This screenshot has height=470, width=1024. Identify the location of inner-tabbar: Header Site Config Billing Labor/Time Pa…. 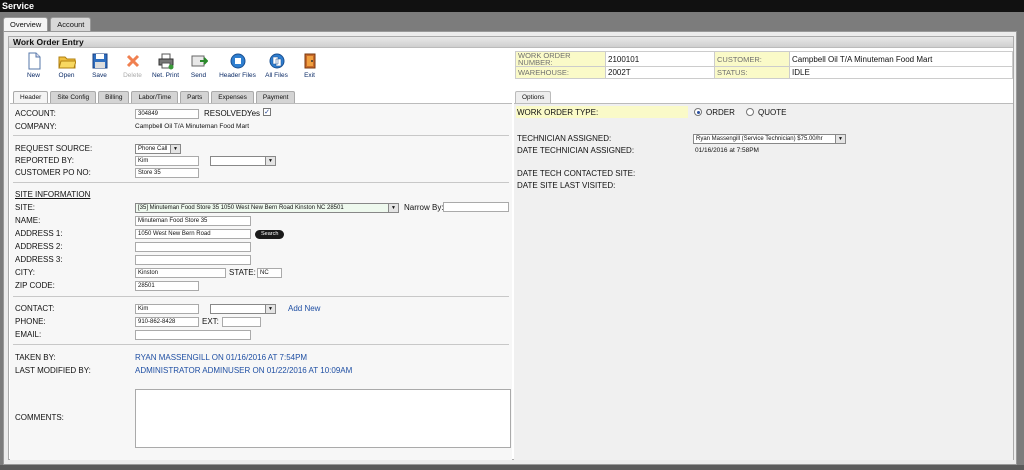
(154, 97).